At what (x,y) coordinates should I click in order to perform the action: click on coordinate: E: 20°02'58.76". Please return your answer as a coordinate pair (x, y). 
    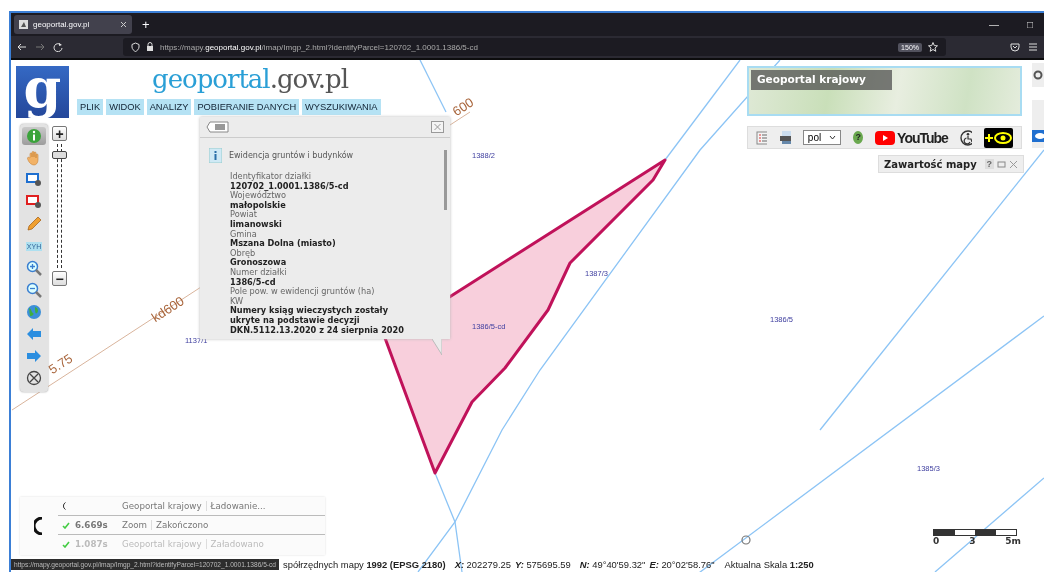
    Looking at the image, I should click on (682, 564).